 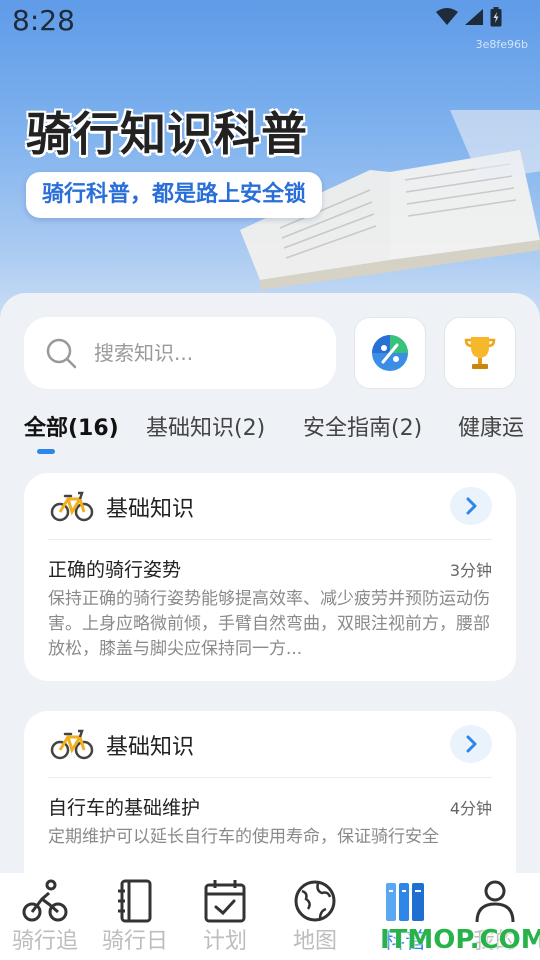 I want to click on calendar-check-icon, so click(x=225, y=901).